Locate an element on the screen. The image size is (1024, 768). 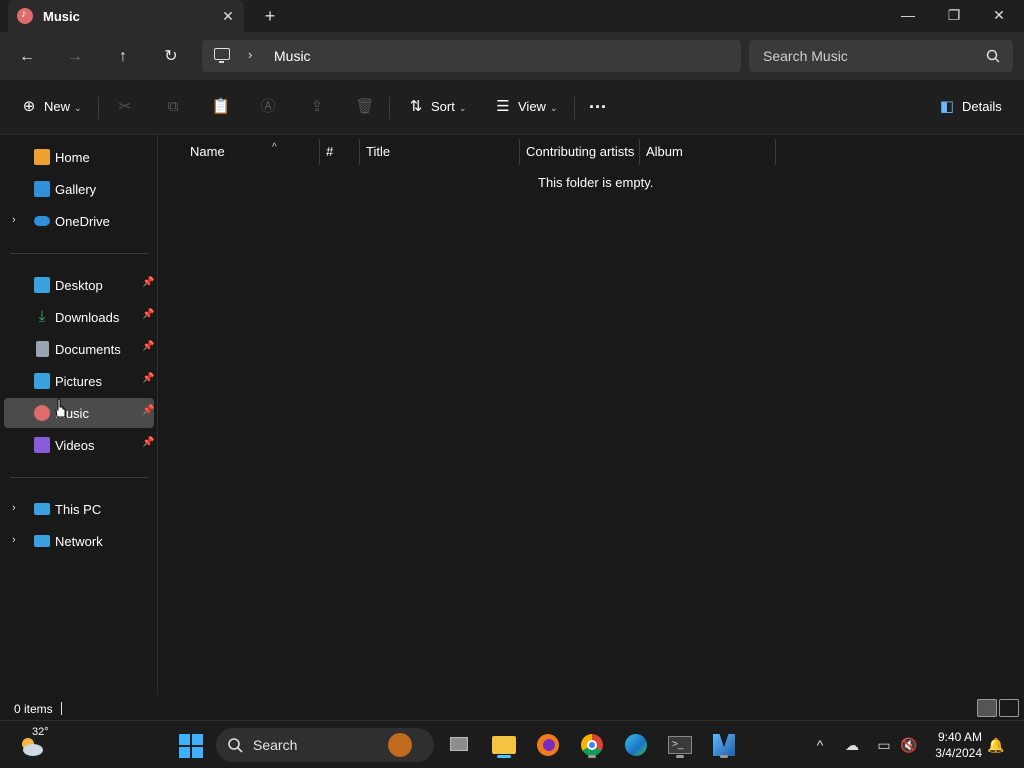
sidebar-item-network: › Network is located at coordinates (79, 541).